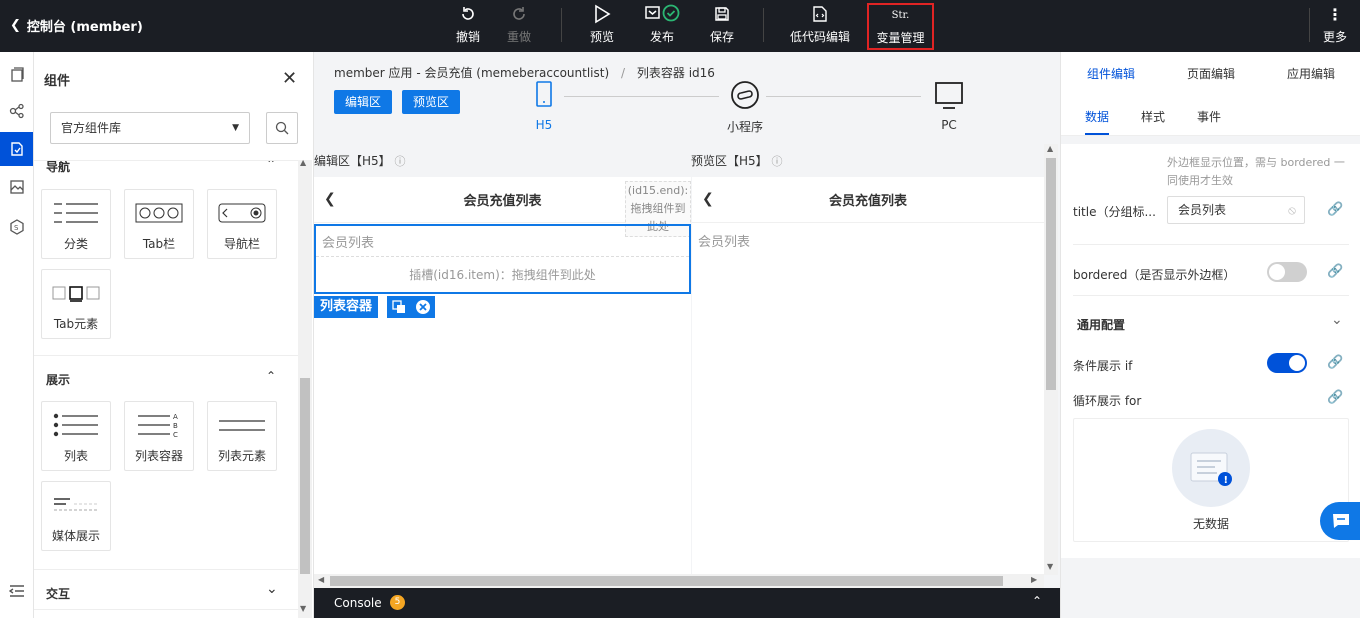 This screenshot has height=618, width=1360. Describe the element at coordinates (1153, 116) in the screenshot. I see `subtab-style: 样式` at that location.